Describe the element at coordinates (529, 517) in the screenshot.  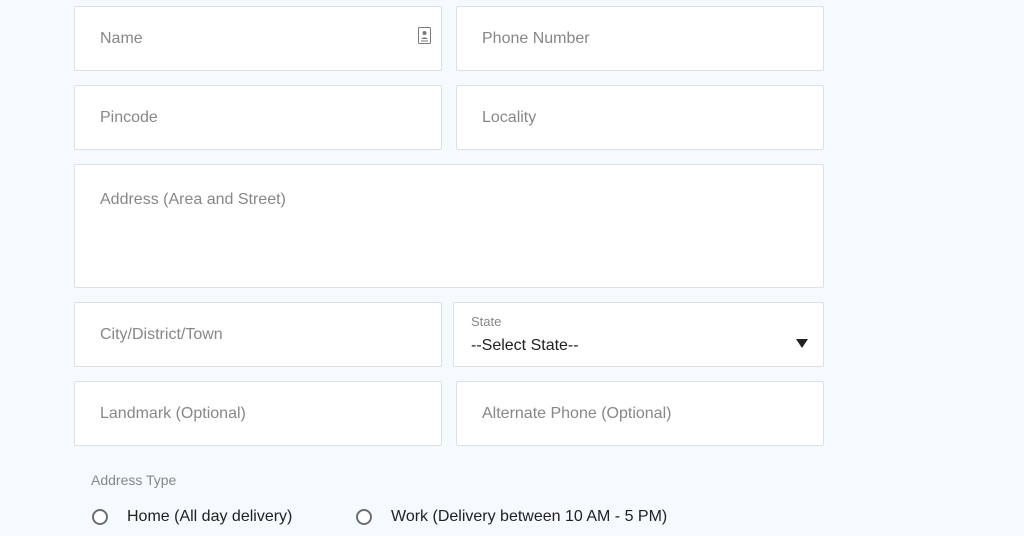
I see `work-option-label: Work (Delivery between 10 AM - 5 PM)` at that location.